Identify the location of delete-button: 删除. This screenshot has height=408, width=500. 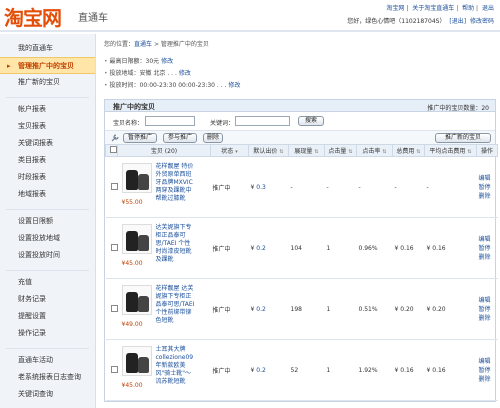
(213, 138).